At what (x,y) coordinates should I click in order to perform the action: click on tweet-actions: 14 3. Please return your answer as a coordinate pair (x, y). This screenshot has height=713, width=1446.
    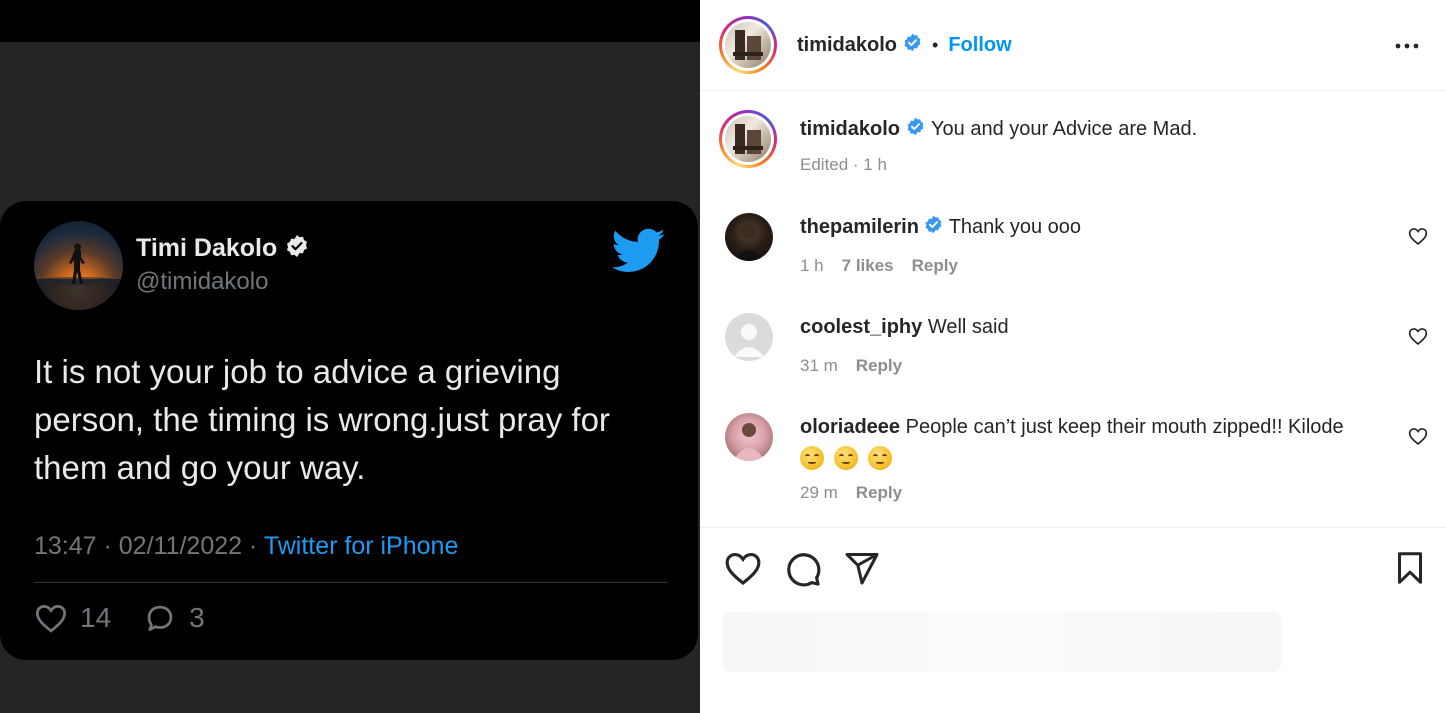
    Looking at the image, I should click on (135, 618).